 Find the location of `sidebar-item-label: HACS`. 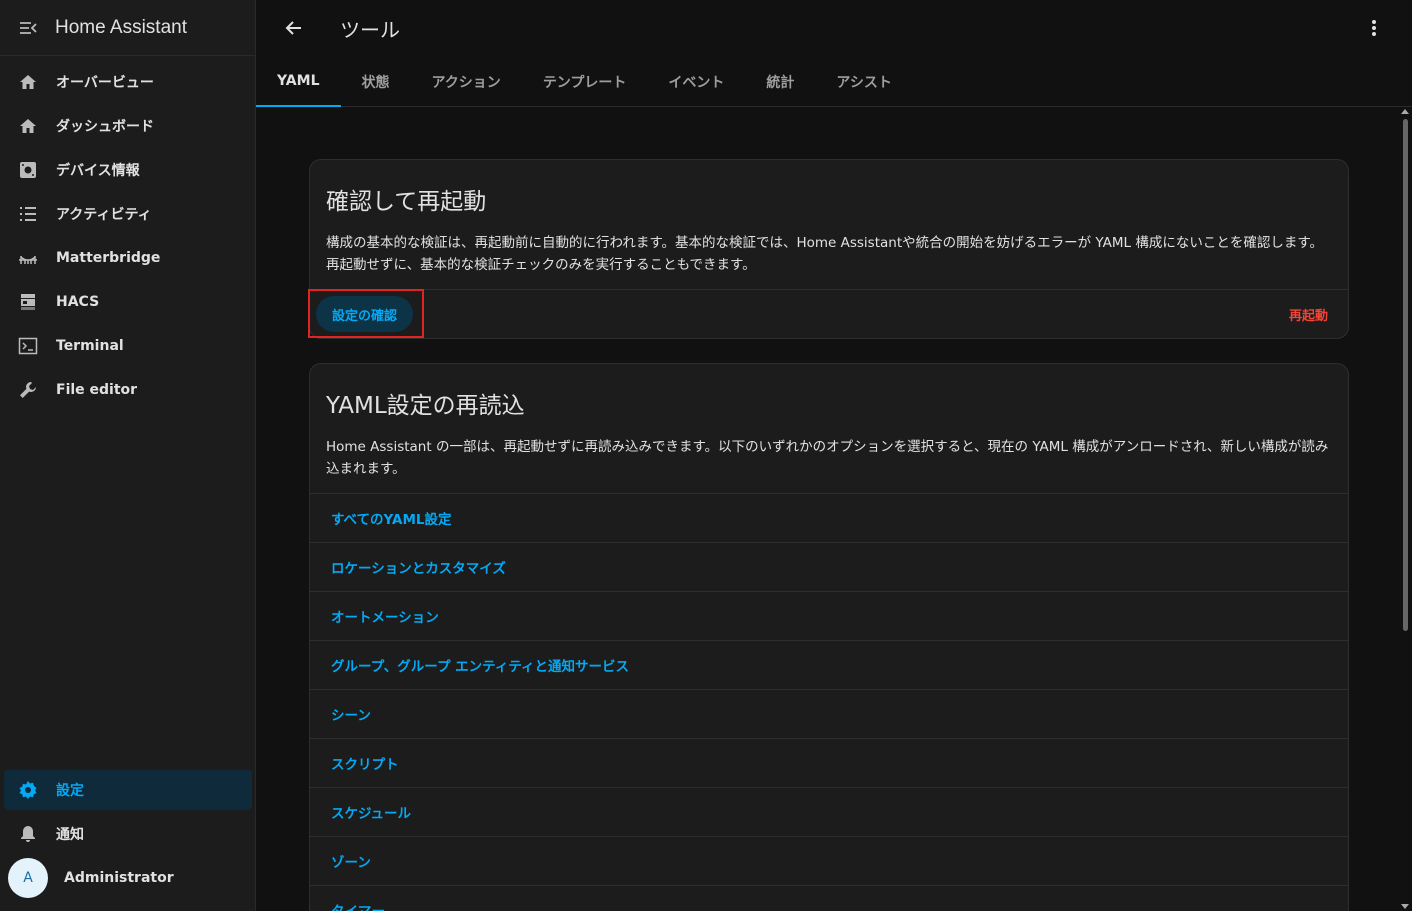

sidebar-item-label: HACS is located at coordinates (78, 302).